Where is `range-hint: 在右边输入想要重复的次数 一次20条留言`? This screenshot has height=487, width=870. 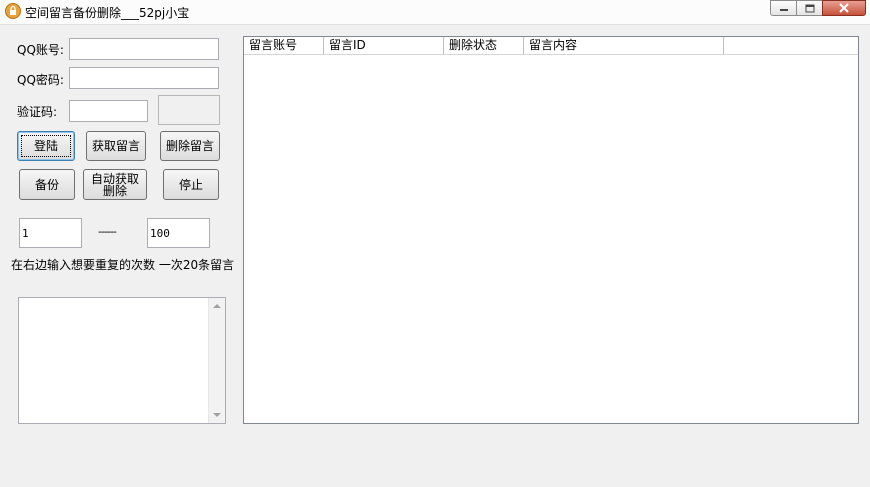 range-hint: 在右边输入想要重复的次数 一次20条留言 is located at coordinates (123, 265).